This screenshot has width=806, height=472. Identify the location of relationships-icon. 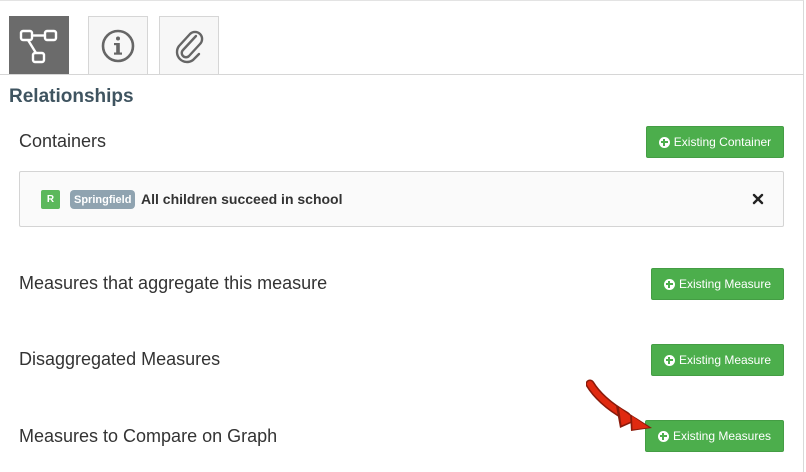
(38, 46).